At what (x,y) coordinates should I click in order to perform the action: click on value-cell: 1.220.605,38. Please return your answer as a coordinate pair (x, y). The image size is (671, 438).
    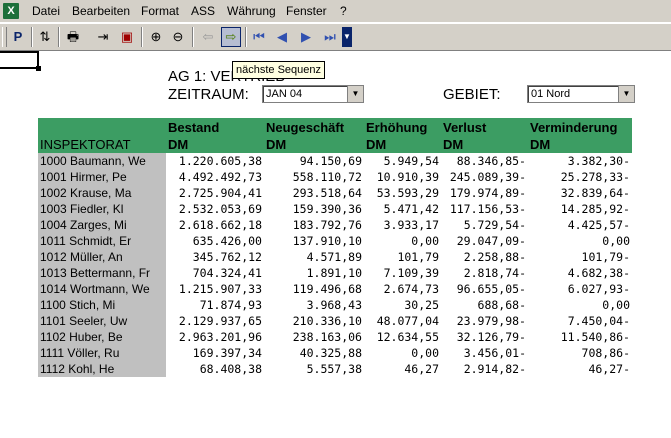
    Looking at the image, I should click on (215, 161).